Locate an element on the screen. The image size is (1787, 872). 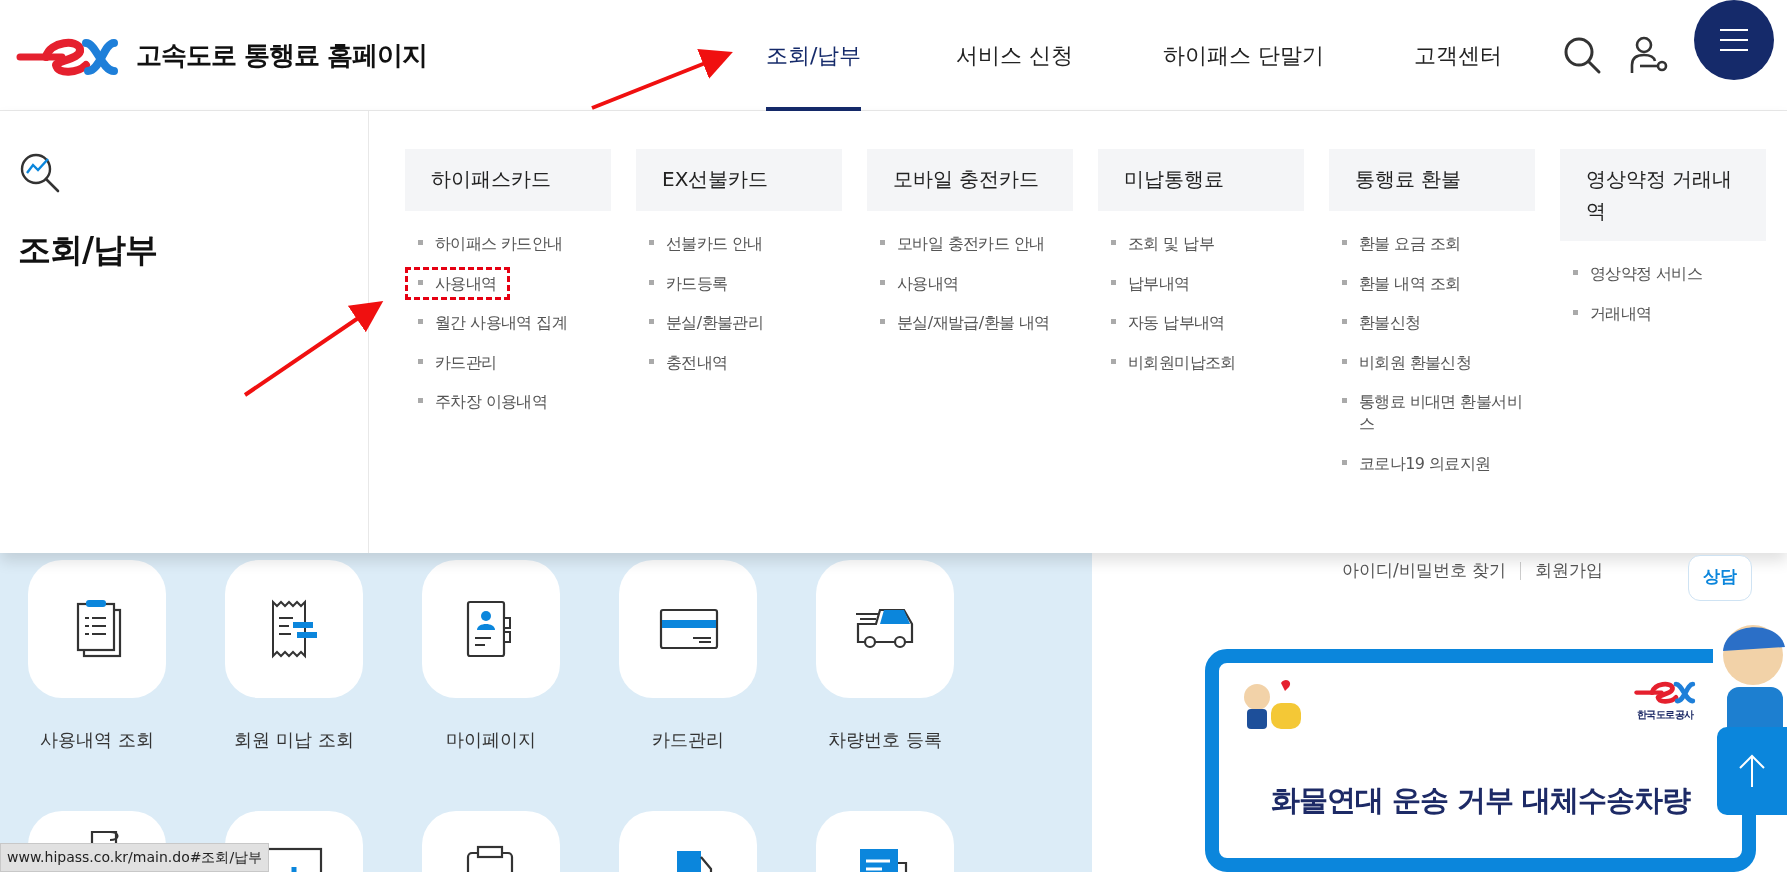
nav-tab: 서비스 신청 is located at coordinates (1015, 55).